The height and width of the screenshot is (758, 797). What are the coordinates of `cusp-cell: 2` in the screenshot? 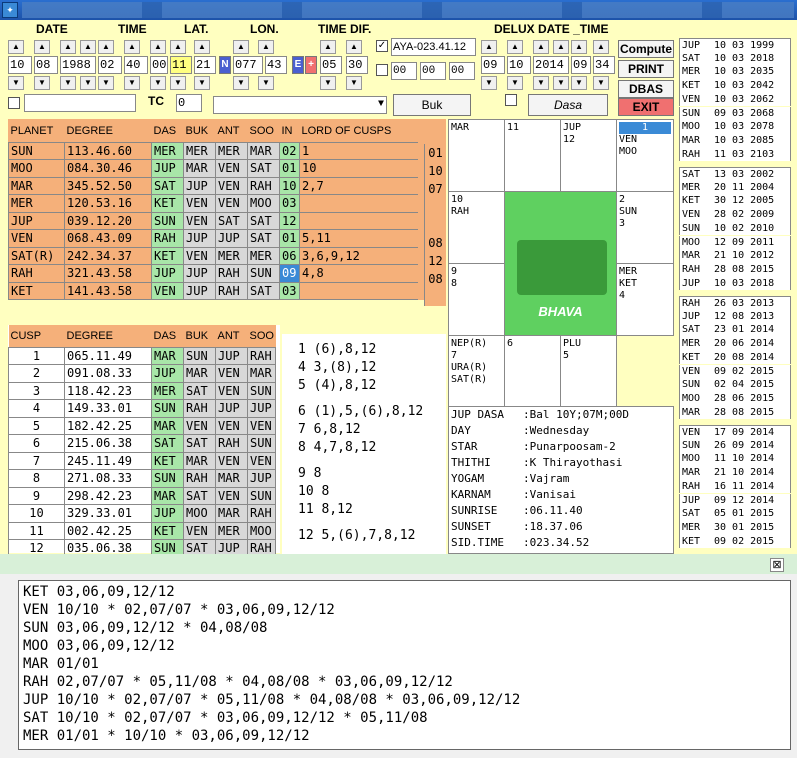 It's located at (36, 373).